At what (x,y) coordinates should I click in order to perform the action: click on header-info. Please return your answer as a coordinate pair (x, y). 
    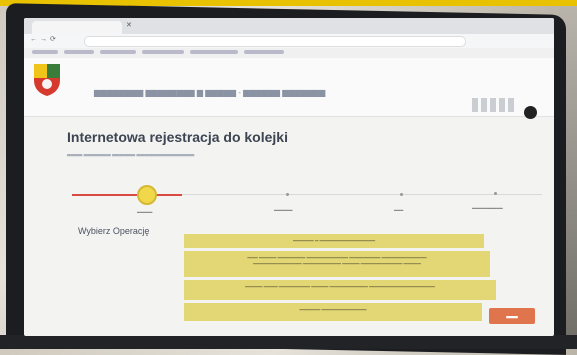
    Looking at the image, I should click on (494, 105).